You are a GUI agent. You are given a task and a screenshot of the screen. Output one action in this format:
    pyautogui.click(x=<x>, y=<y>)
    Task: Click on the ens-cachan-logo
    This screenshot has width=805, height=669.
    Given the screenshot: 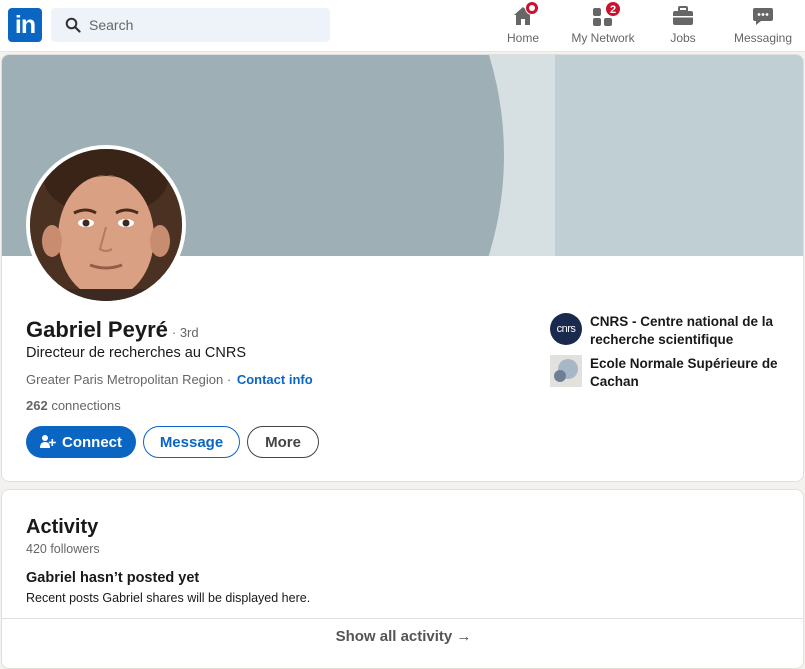 What is the action you would take?
    pyautogui.click(x=566, y=371)
    